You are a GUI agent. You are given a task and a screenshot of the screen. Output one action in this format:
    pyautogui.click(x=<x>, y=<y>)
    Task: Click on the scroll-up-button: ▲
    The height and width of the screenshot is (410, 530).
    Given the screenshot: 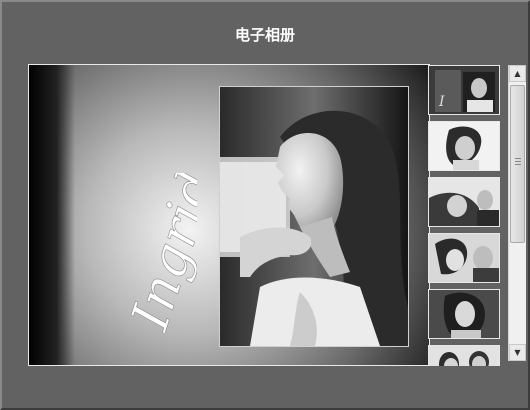 What is the action you would take?
    pyautogui.click(x=517, y=73)
    